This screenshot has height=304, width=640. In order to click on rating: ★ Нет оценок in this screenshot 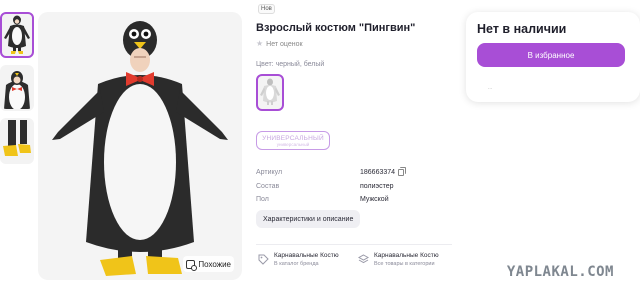, I will do `click(279, 44)`.